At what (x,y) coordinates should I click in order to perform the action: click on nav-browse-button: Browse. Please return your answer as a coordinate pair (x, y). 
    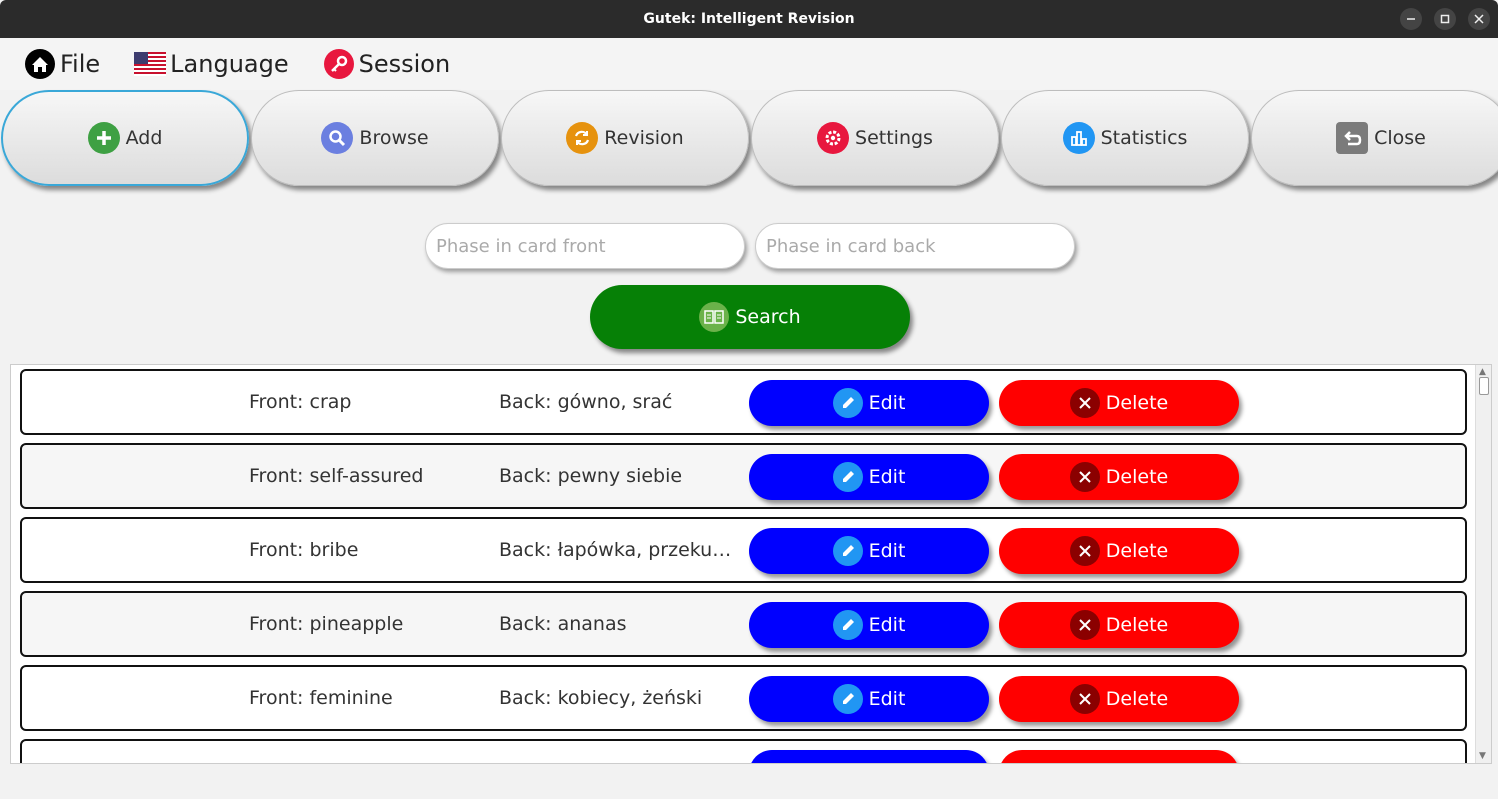
    Looking at the image, I should click on (375, 138).